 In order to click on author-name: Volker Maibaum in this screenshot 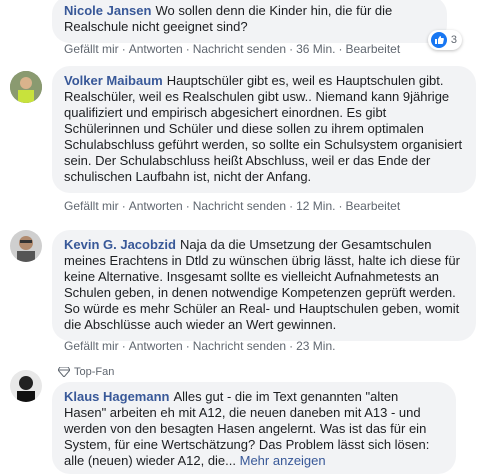, I will do `click(113, 80)`.